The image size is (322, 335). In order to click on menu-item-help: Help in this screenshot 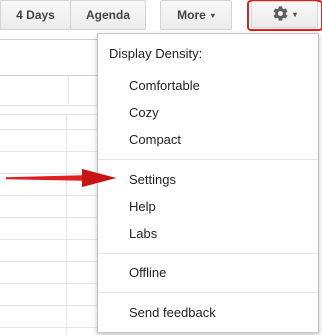, I will do `click(214, 207)`.